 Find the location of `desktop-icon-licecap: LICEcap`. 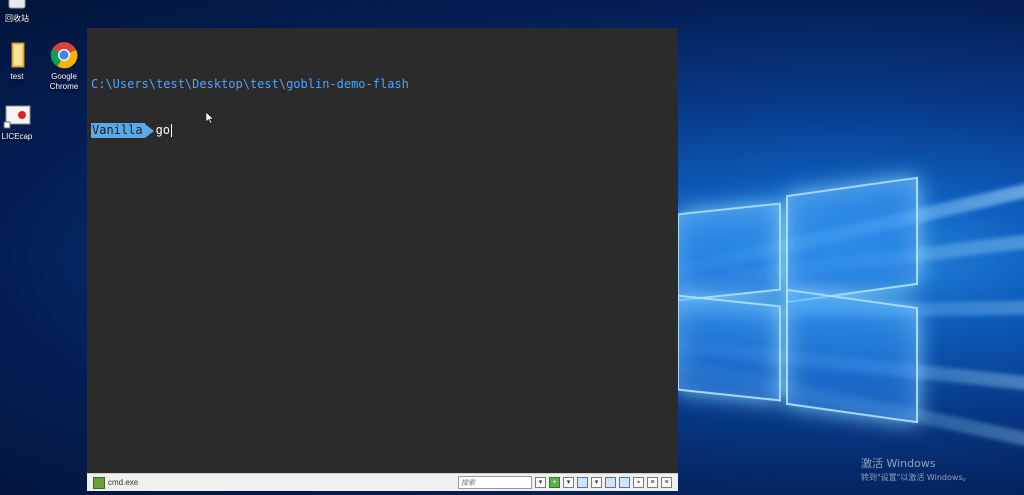

desktop-icon-licecap: LICEcap is located at coordinates (20, 121).